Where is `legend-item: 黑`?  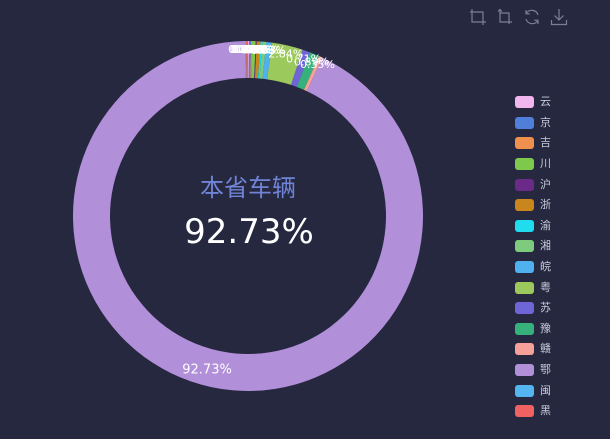
legend-item: 黑 is located at coordinates (533, 411).